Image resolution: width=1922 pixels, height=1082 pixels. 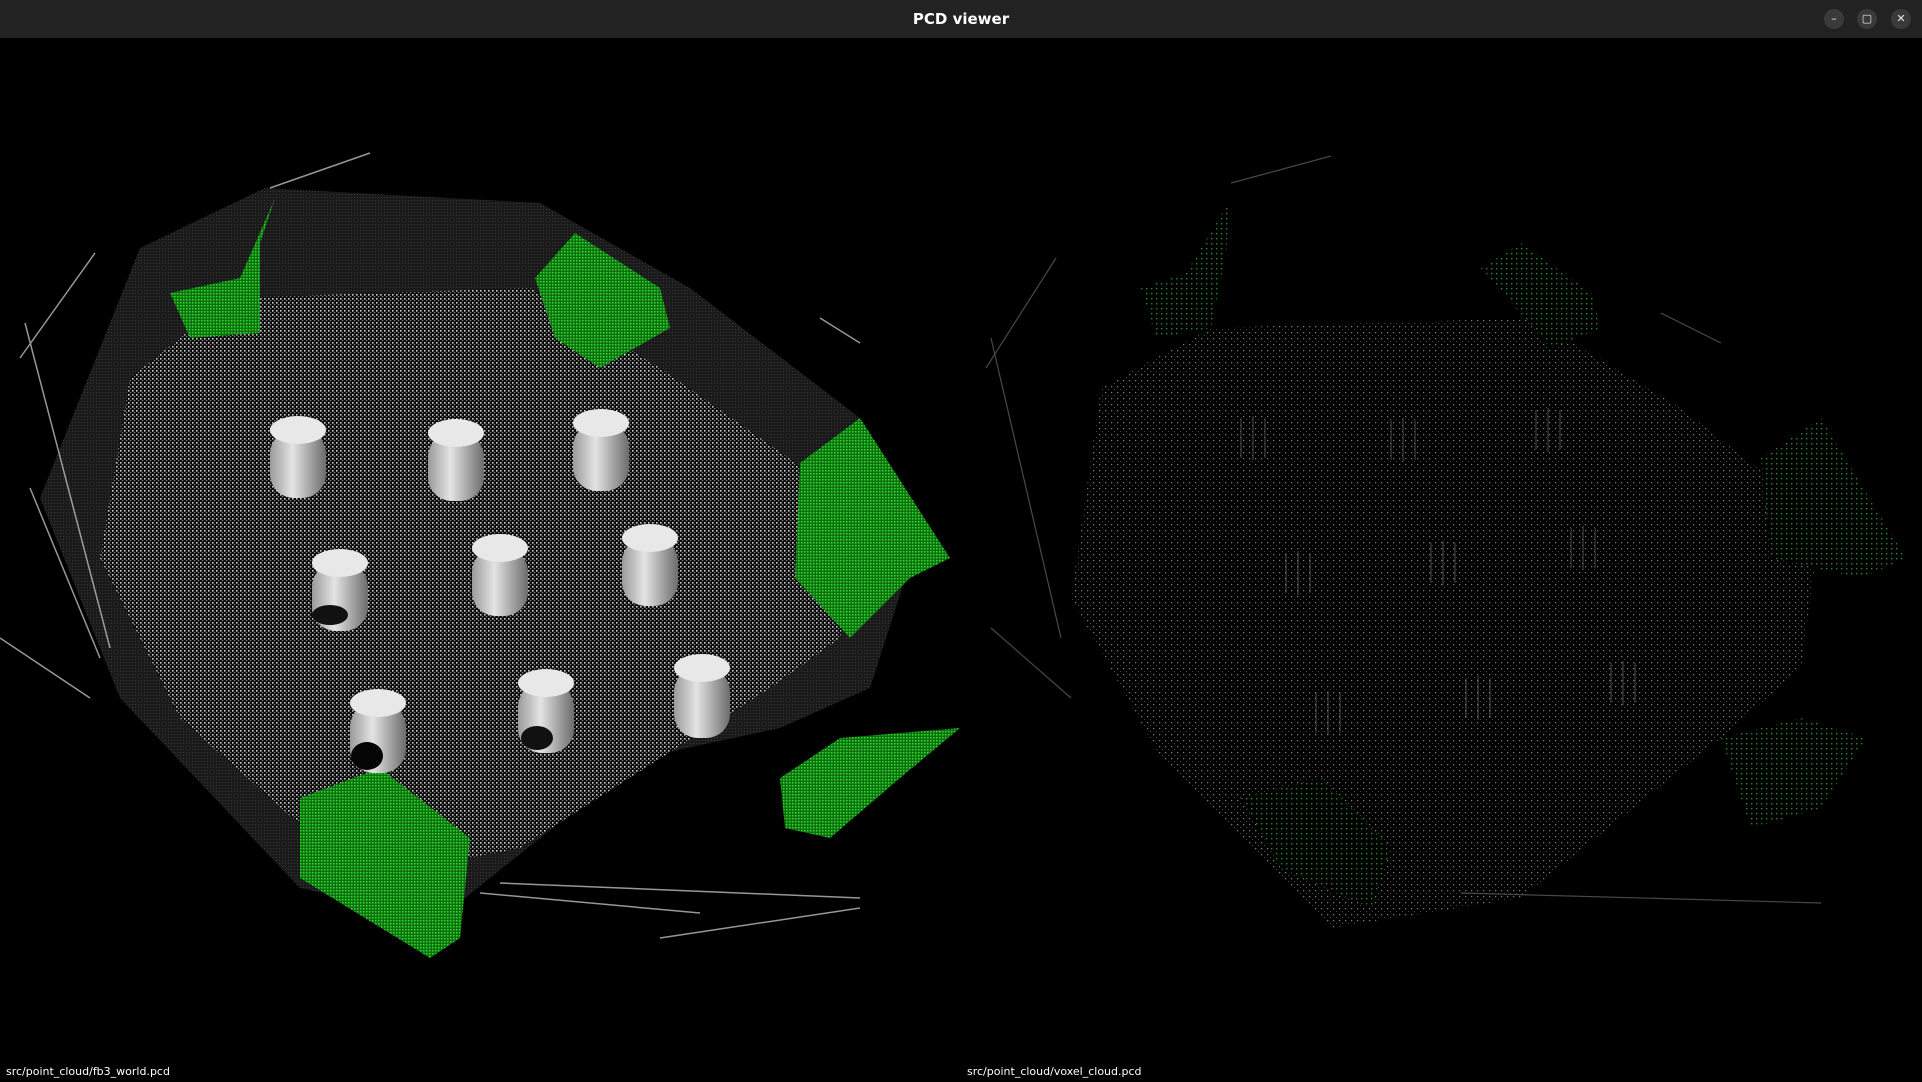 I want to click on window-title: PCD viewer, so click(x=961, y=19).